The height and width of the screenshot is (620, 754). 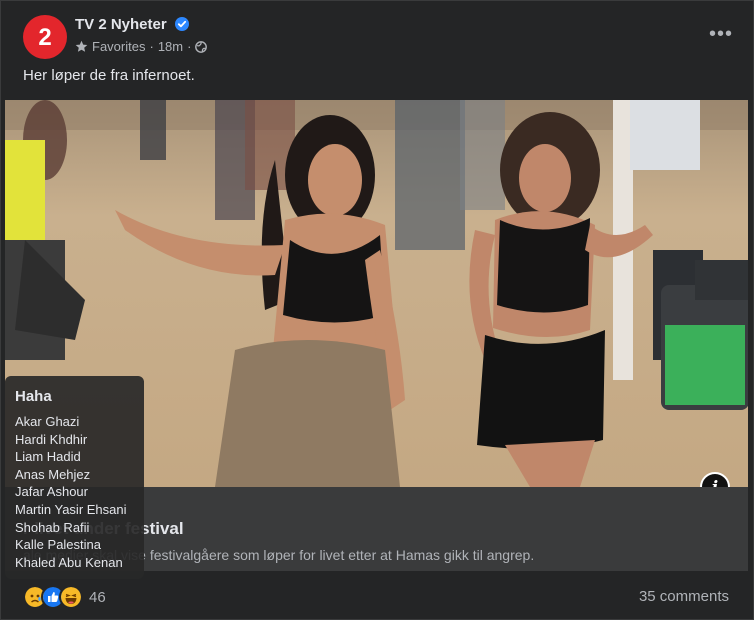 I want to click on tooltip-name: Shohab Rafii, so click(x=52, y=527).